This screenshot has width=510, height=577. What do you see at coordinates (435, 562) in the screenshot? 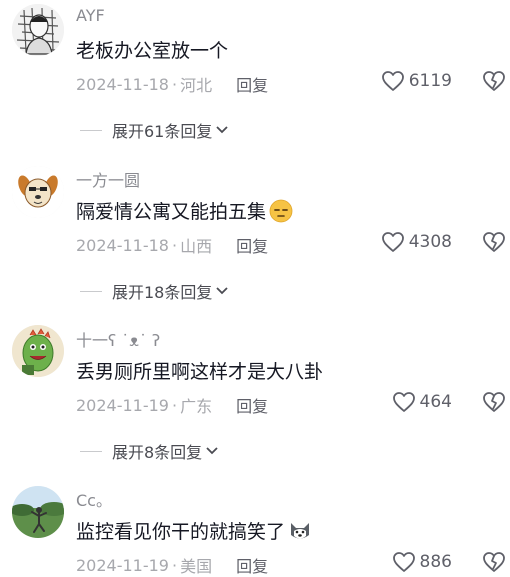
I see `like-count: 886` at bounding box center [435, 562].